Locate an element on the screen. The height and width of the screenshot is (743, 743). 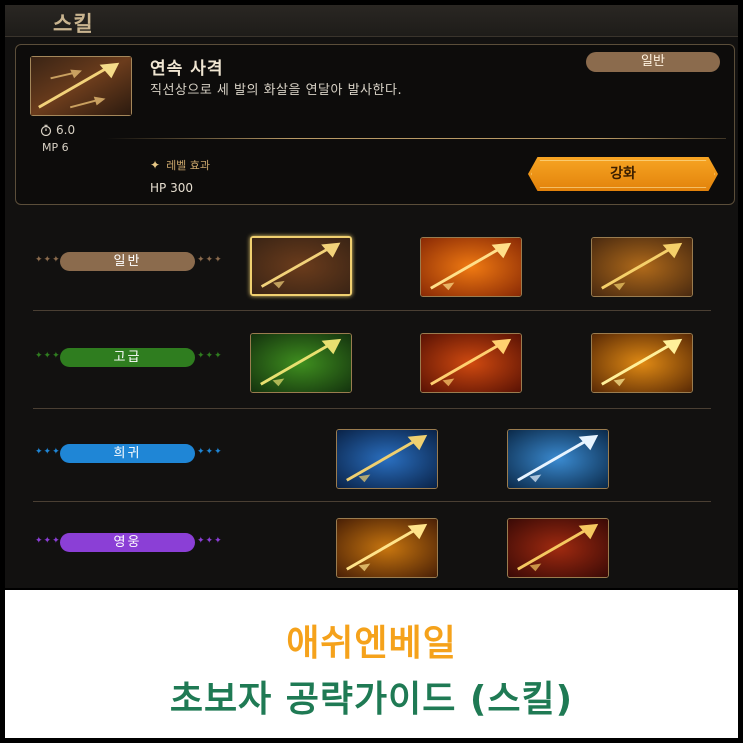
tier-row: 영웅 ✦✦✦ ✦✦✦ is located at coordinates (371, 548).